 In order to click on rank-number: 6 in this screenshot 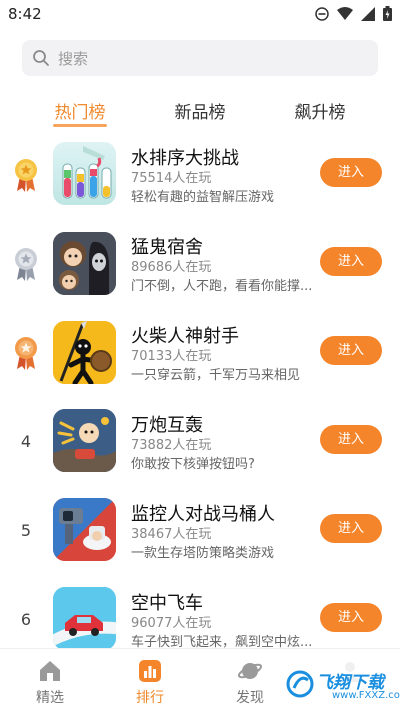, I will do `click(26, 619)`.